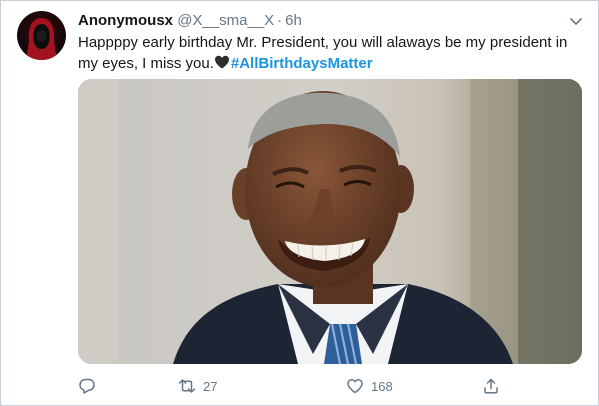  What do you see at coordinates (355, 386) in the screenshot?
I see `like-icon` at bounding box center [355, 386].